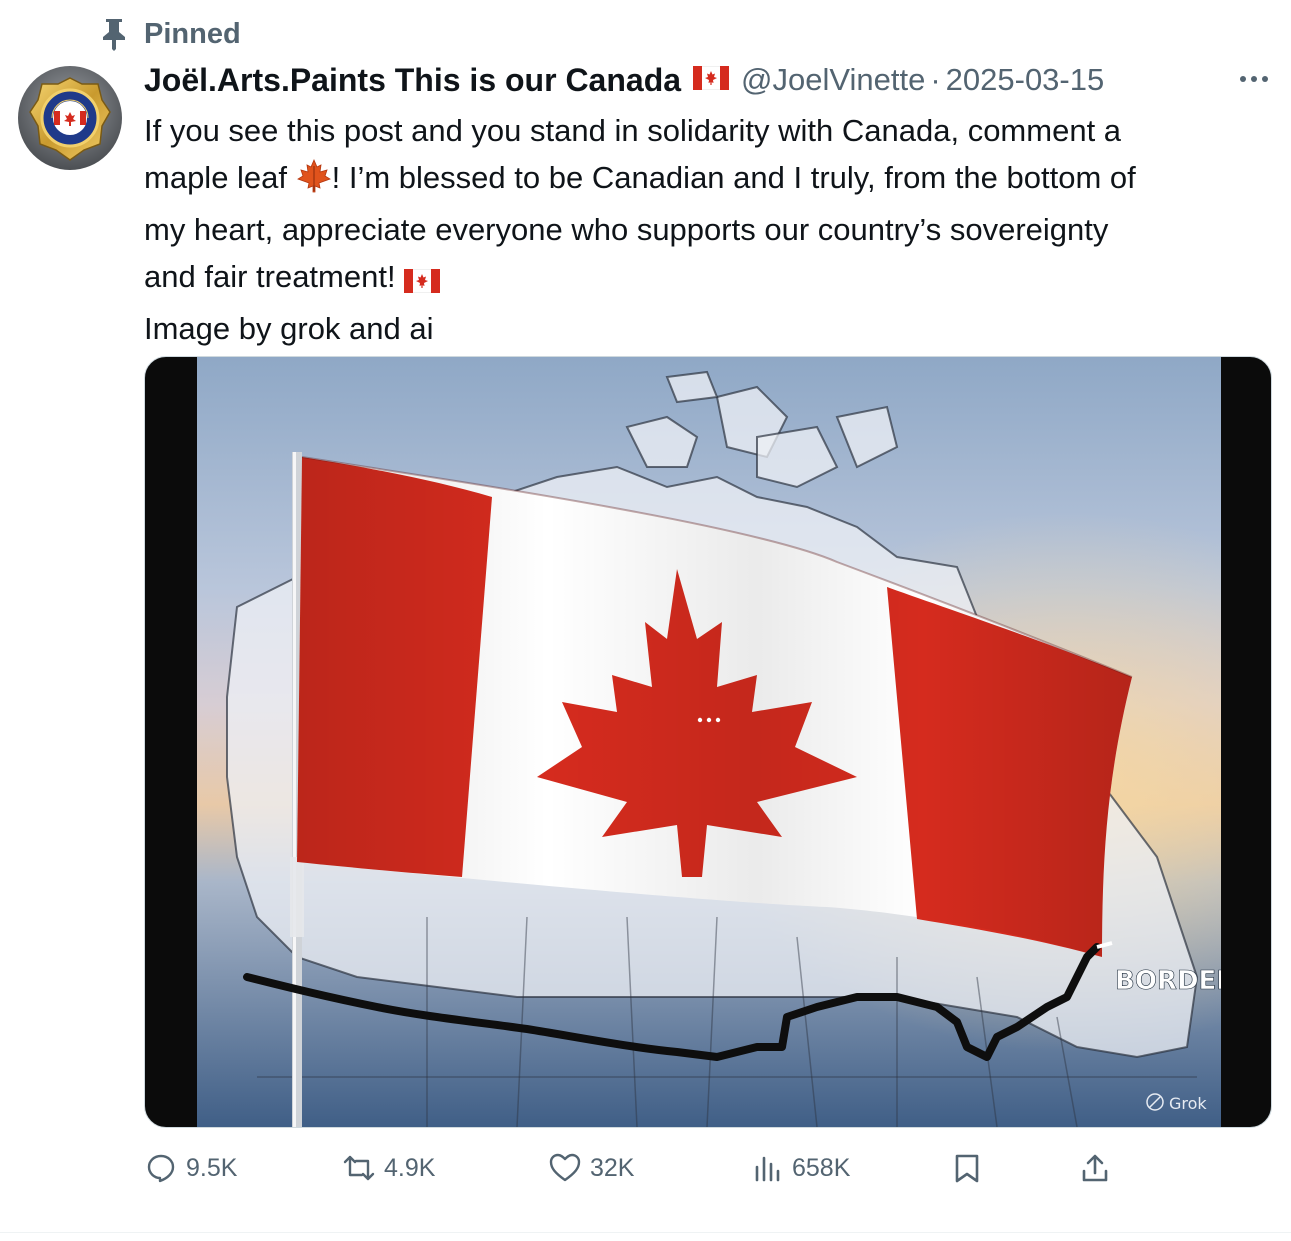 The height and width of the screenshot is (1241, 1291). What do you see at coordinates (289, 328) in the screenshot?
I see `post-line: Image by grok and ai` at bounding box center [289, 328].